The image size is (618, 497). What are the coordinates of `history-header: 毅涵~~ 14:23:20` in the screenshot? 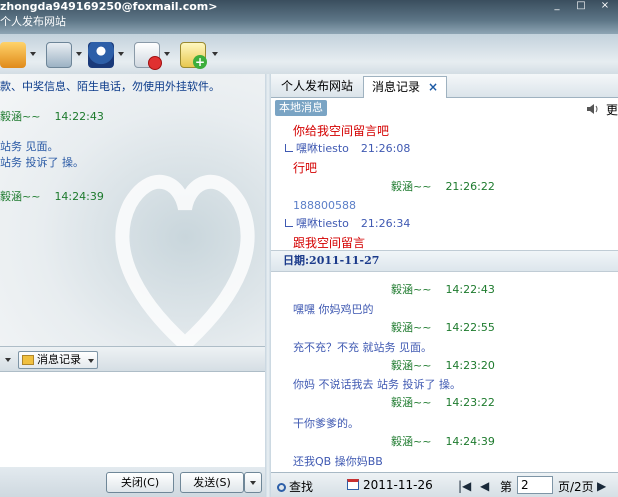 It's located at (443, 365).